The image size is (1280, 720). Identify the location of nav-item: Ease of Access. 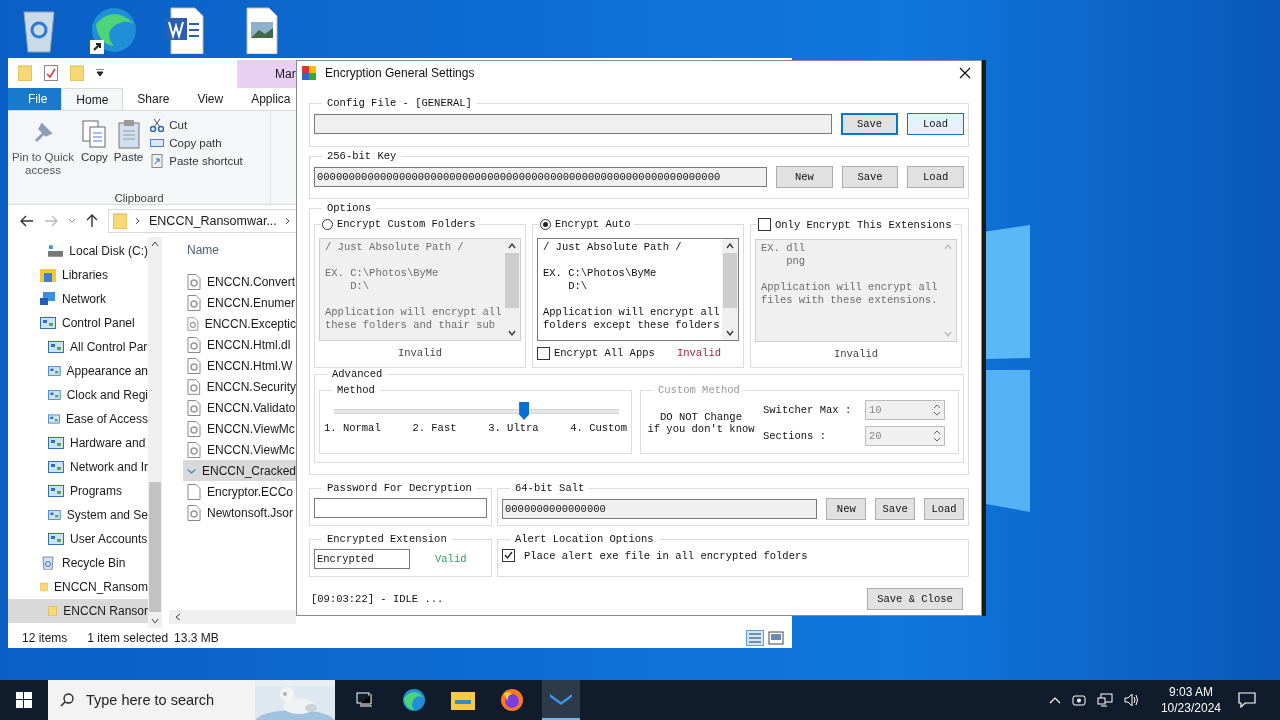
(78, 419).